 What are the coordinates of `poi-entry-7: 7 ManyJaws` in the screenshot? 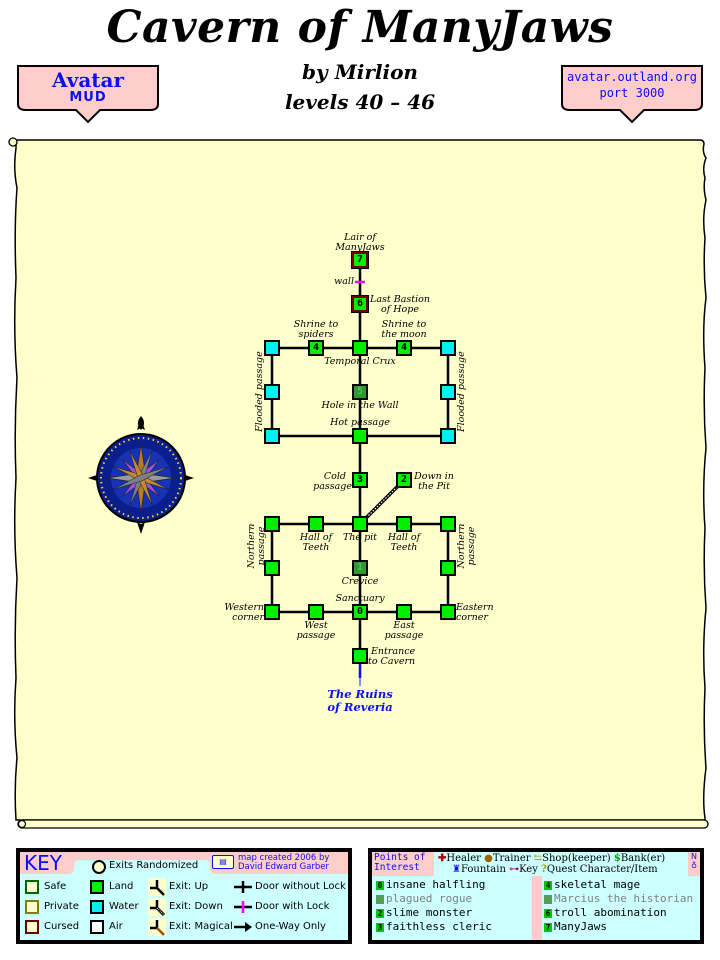 It's located at (575, 926).